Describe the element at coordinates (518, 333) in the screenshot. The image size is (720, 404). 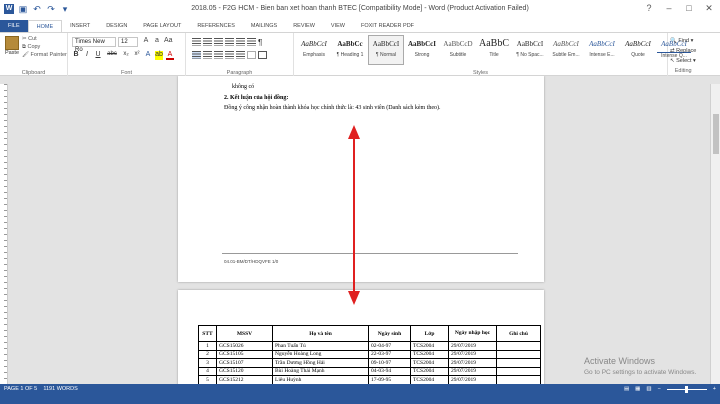
I see `col-header: Ghi chú` at that location.